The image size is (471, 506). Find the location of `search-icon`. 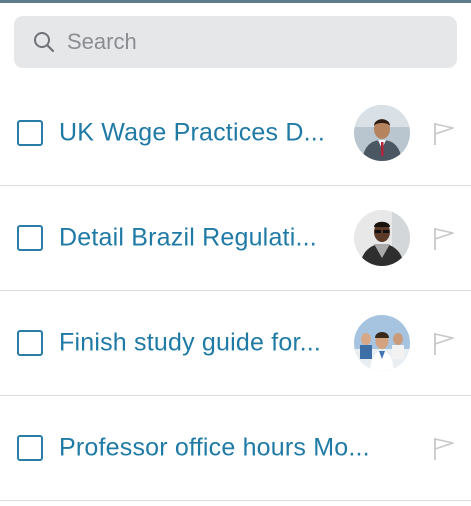

search-icon is located at coordinates (44, 42).